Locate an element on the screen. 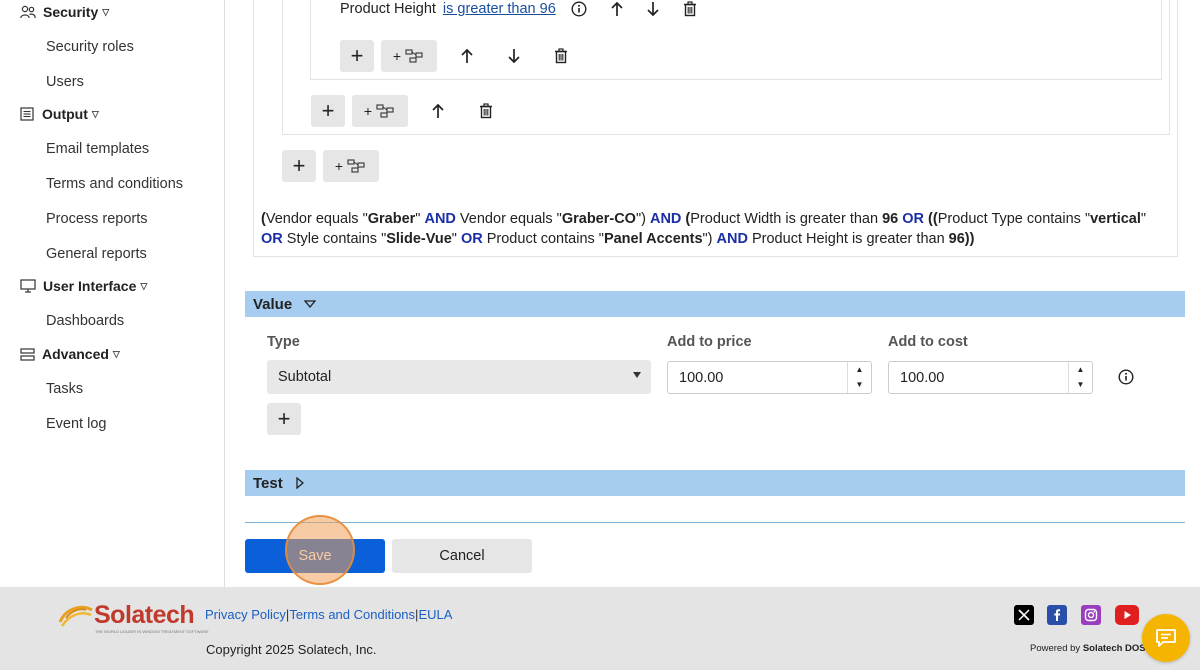 The image size is (1200, 670). add-price-input: 100.00 ▲ ▼ is located at coordinates (769, 377).